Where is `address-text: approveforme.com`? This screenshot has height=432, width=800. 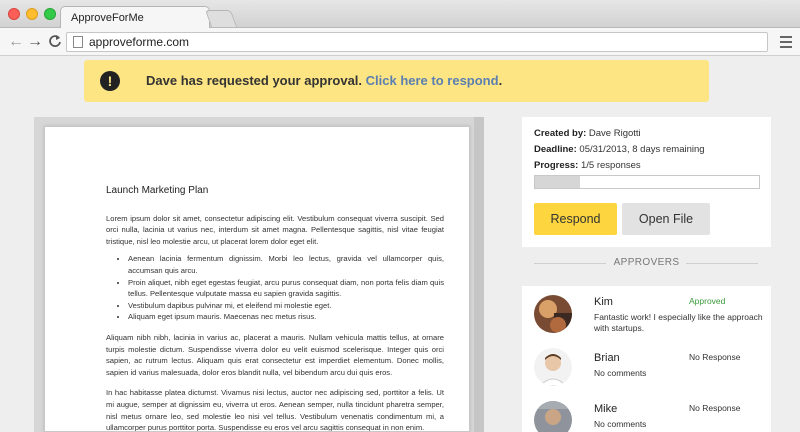
address-text: approveforme.com is located at coordinates (139, 42).